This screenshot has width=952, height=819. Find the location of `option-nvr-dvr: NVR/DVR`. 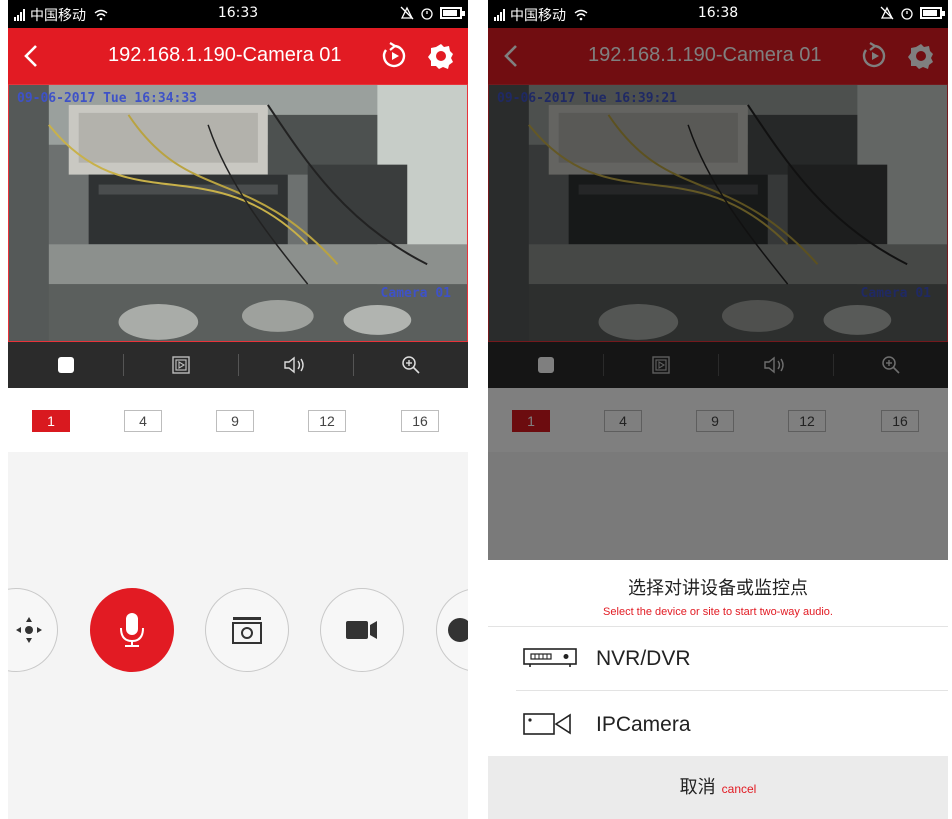

option-nvr-dvr: NVR/DVR is located at coordinates (718, 659).